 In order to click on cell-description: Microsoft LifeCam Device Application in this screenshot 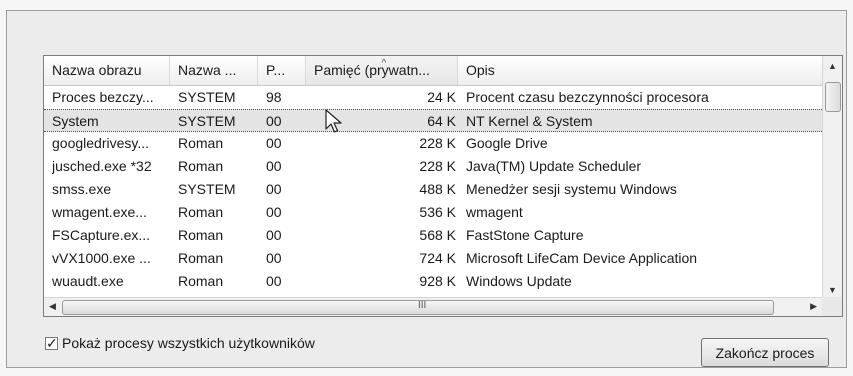, I will do `click(582, 258)`.